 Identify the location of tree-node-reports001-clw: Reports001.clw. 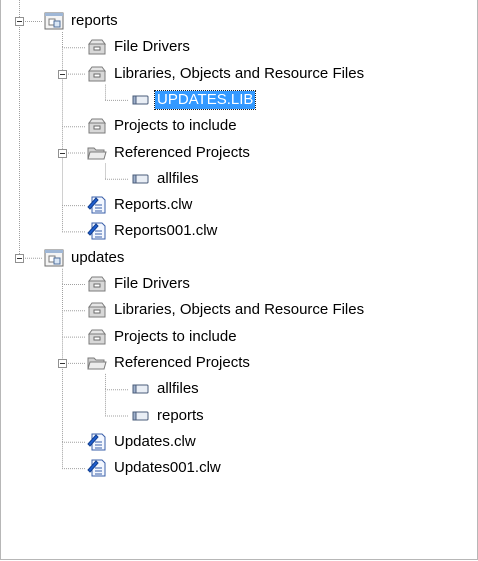
(153, 231).